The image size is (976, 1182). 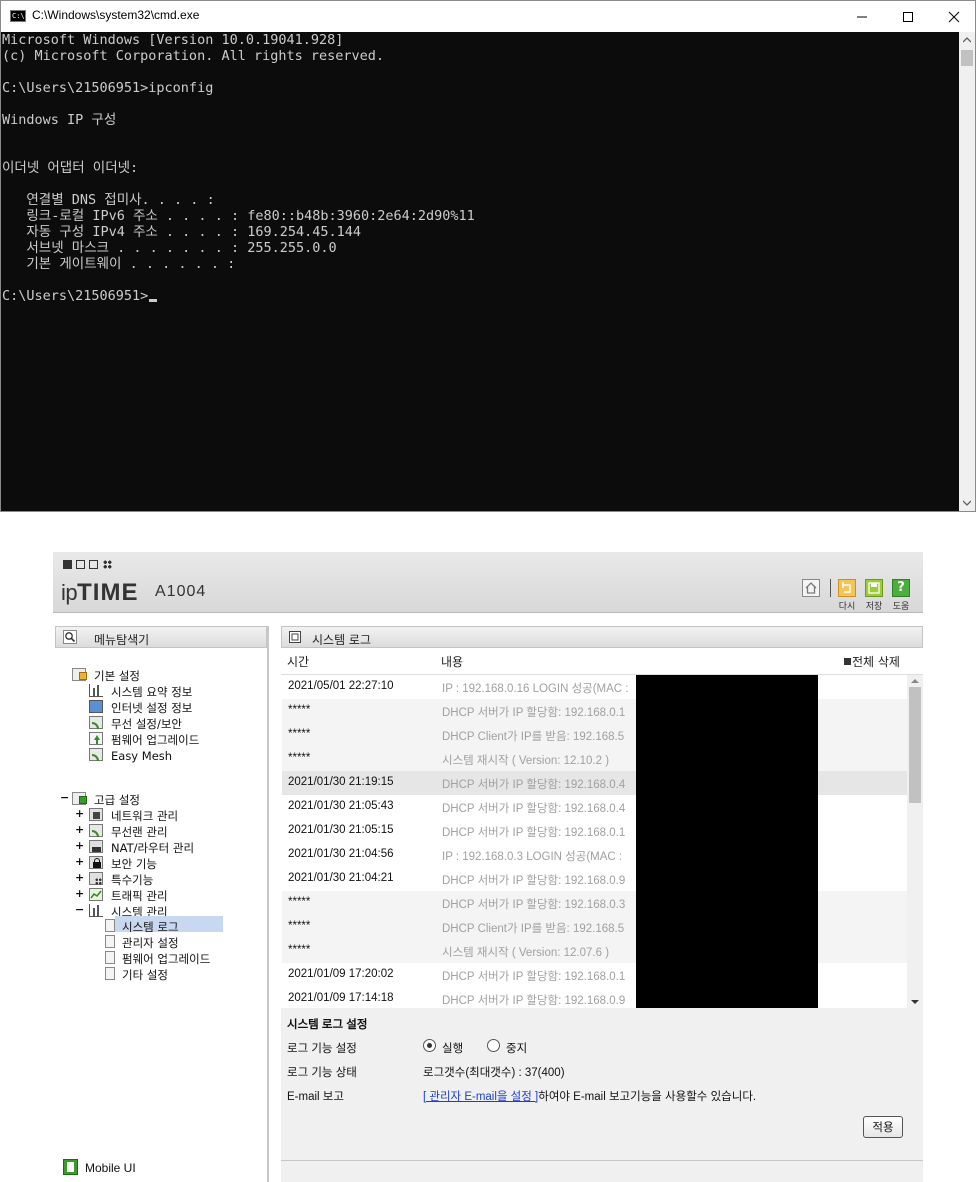 What do you see at coordinates (150, 927) in the screenshot?
I see `tree-item-system-log: 시스템 로그` at bounding box center [150, 927].